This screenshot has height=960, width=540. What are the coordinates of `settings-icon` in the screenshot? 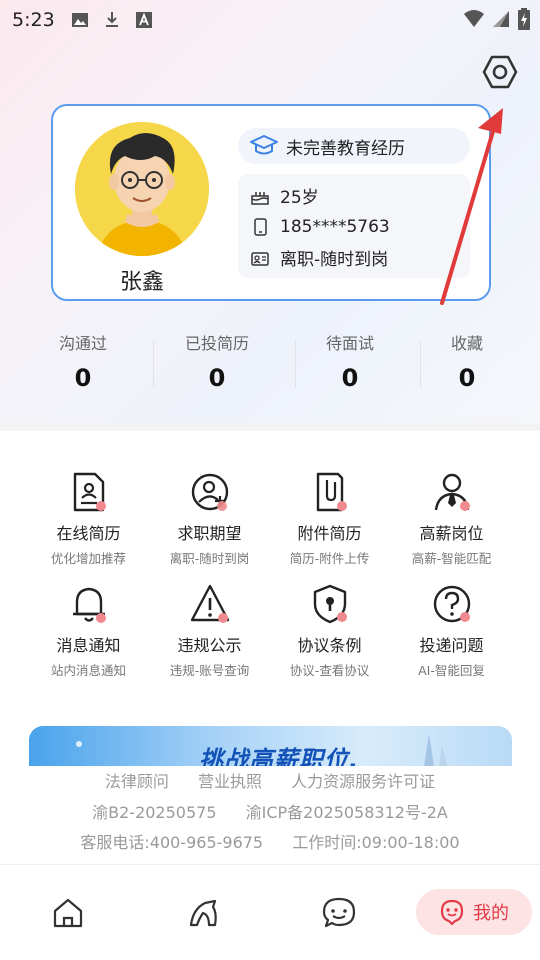 It's located at (500, 72).